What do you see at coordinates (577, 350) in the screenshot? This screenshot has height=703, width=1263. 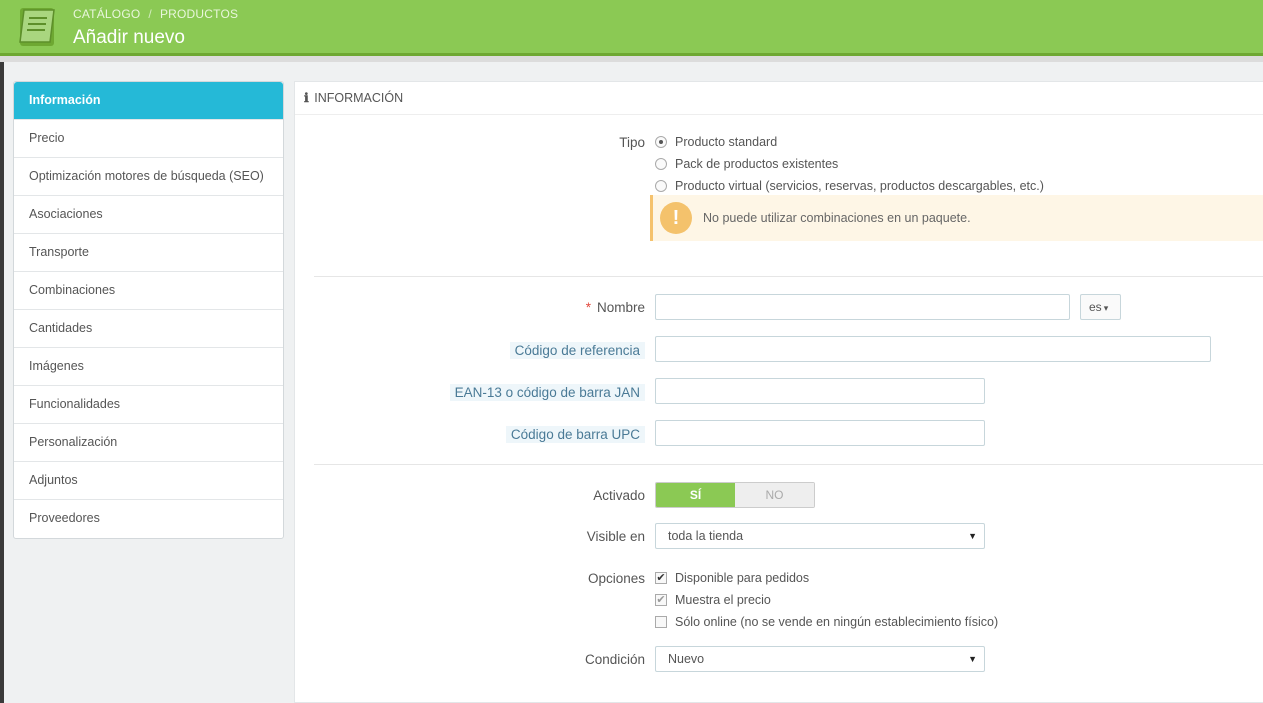 I see `referencia-label: Código de referencia` at bounding box center [577, 350].